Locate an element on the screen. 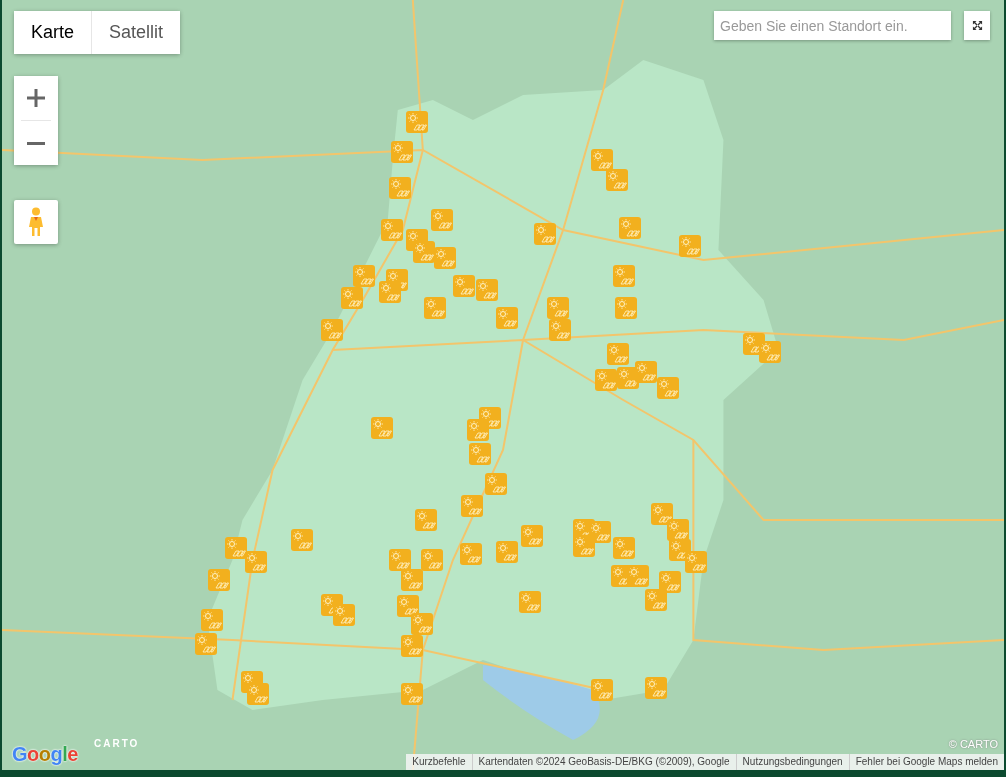 The height and width of the screenshot is (777, 1006). fullscreen-button is located at coordinates (977, 25).